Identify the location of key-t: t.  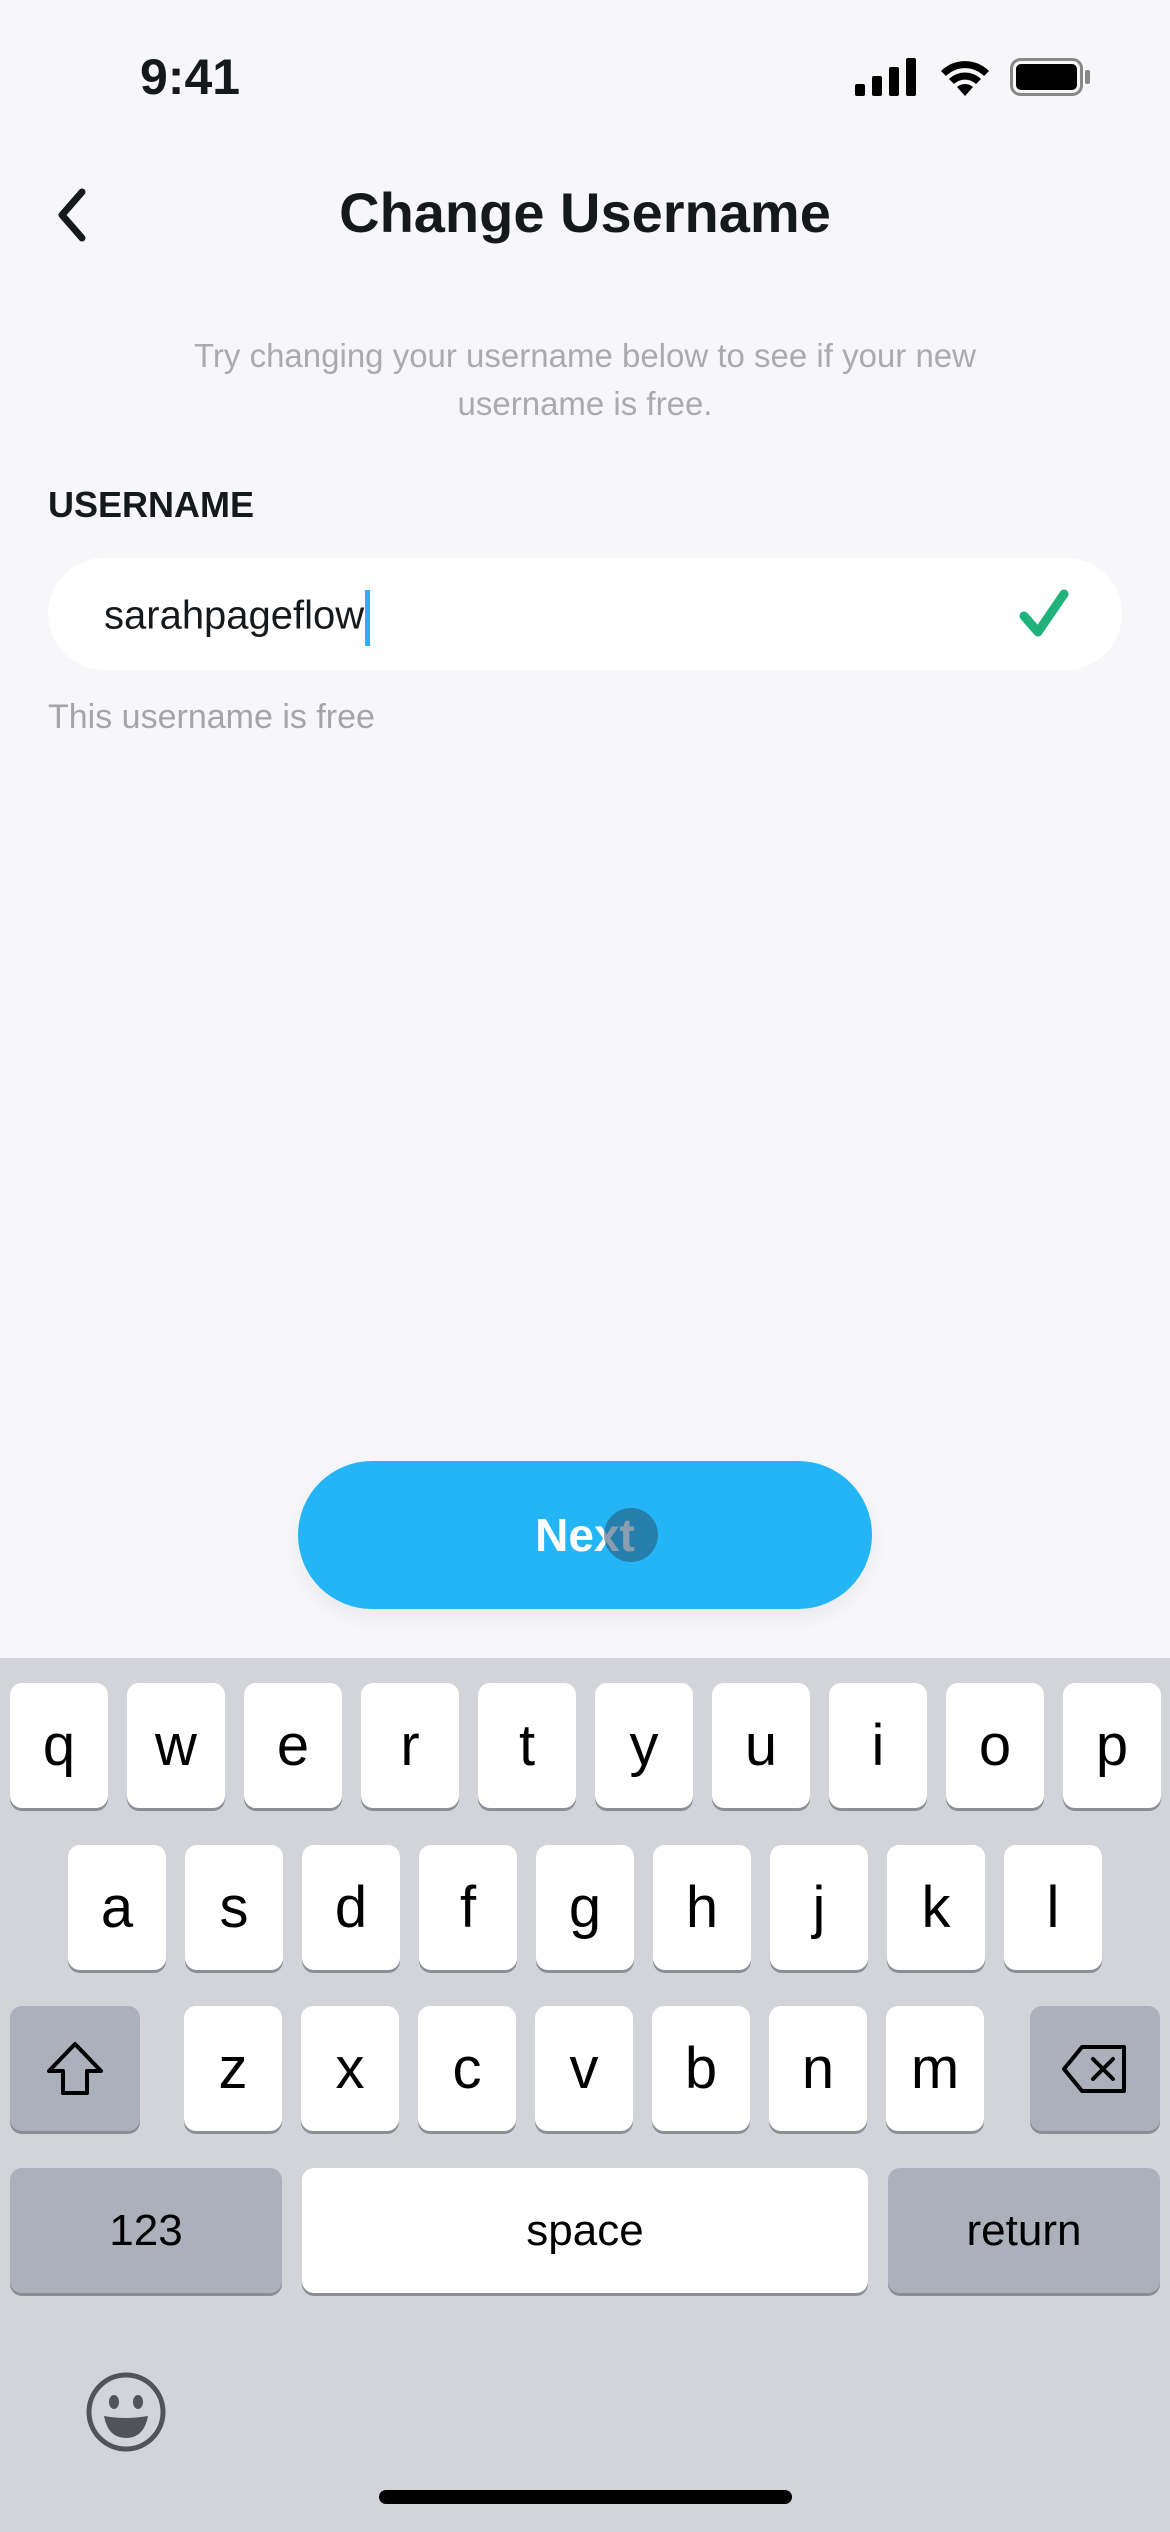
(527, 1745).